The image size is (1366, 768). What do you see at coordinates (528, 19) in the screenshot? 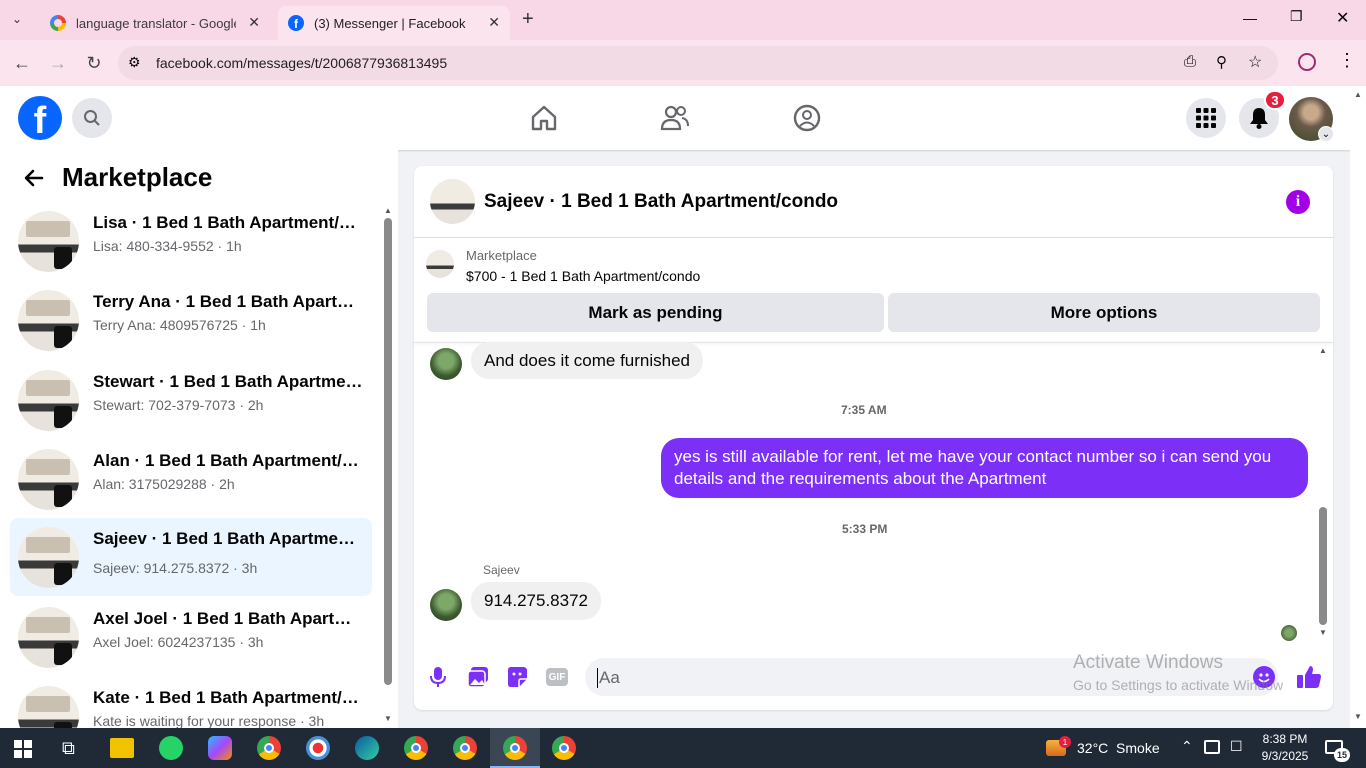
I see `new-tab-icon: +` at bounding box center [528, 19].